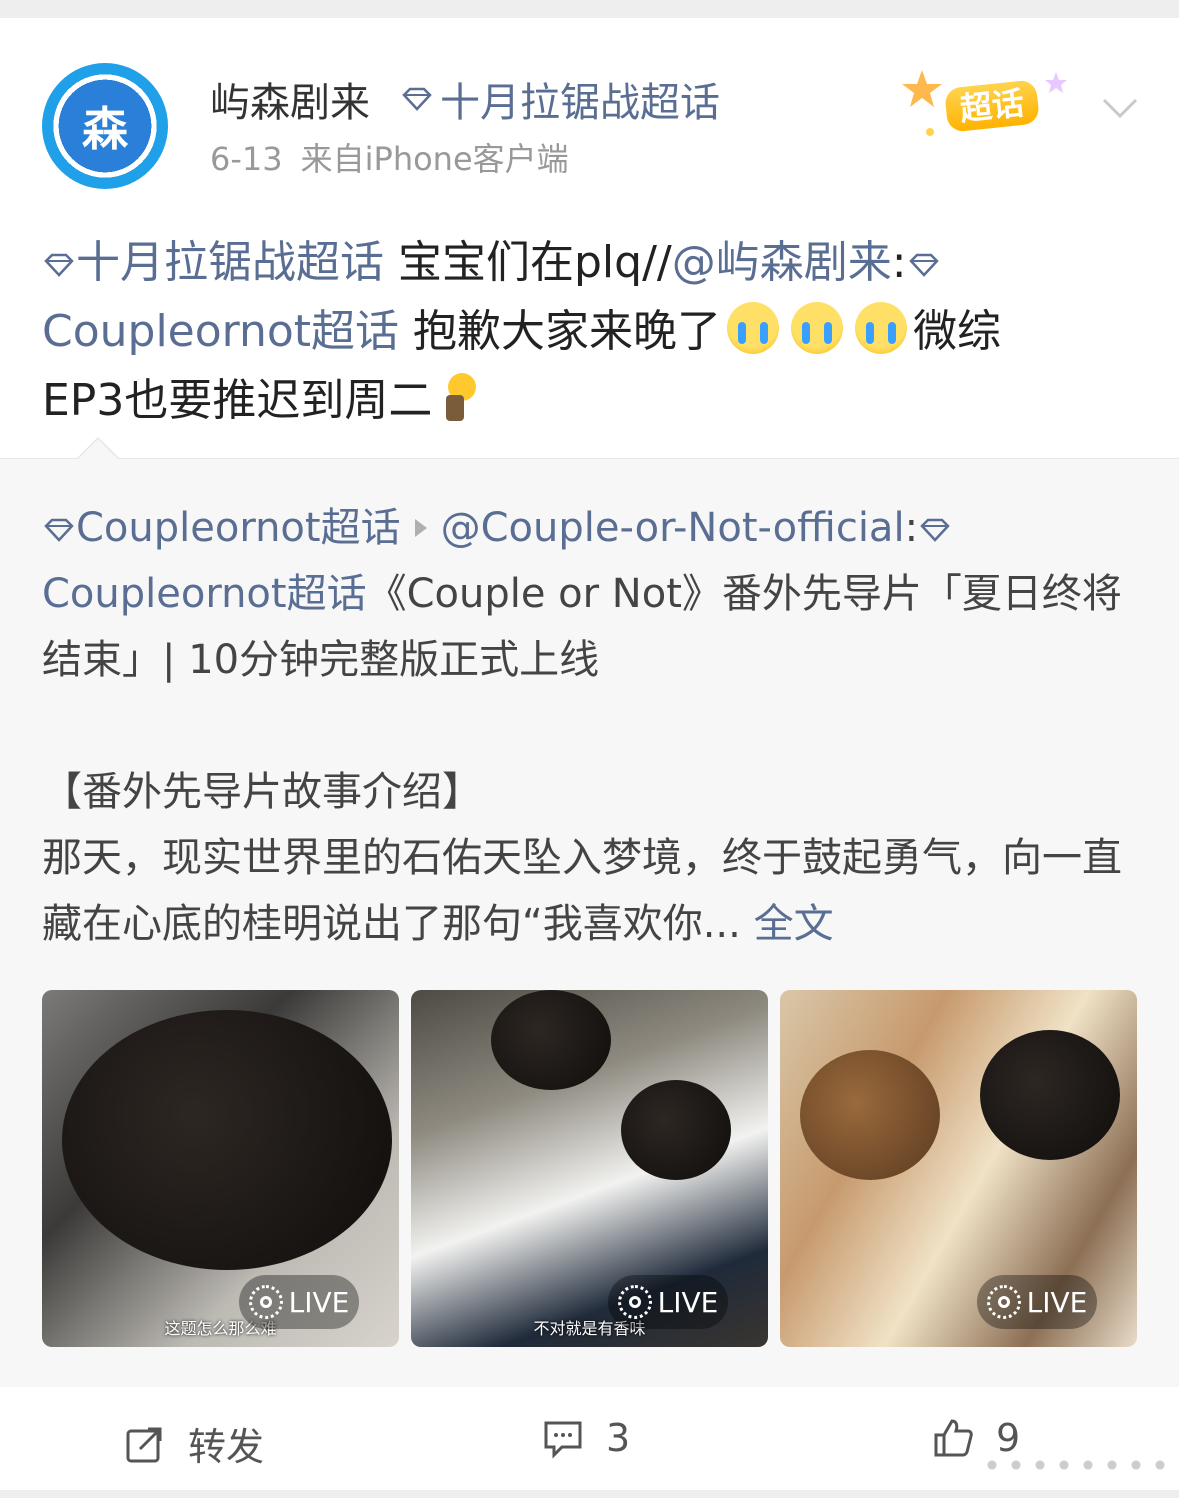 The height and width of the screenshot is (1498, 1179). I want to click on share-label: 转发, so click(226, 1447).